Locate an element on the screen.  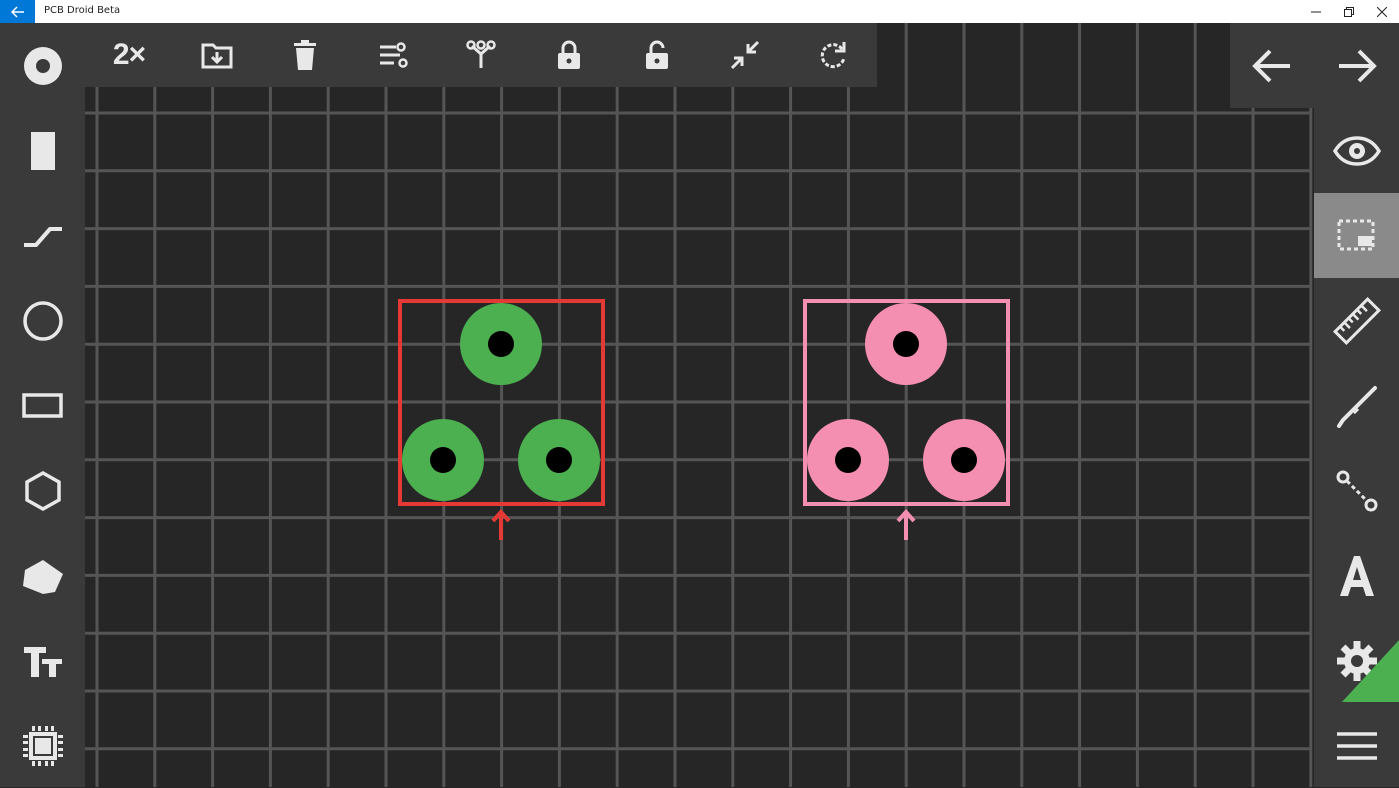
text-tool is located at coordinates (42, 660).